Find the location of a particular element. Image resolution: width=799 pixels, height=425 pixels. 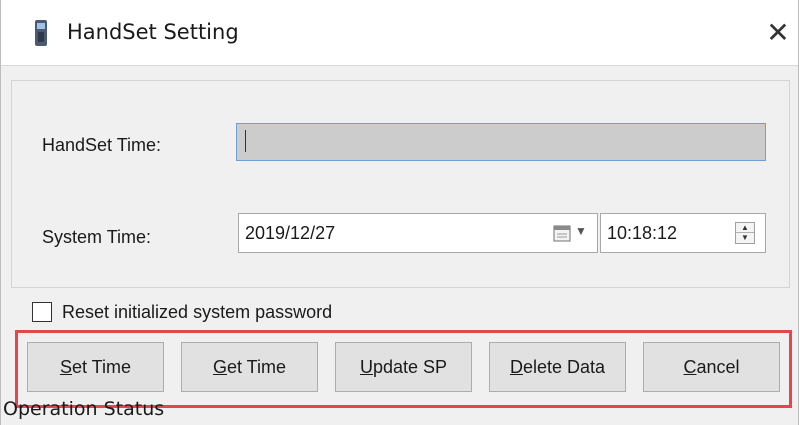

update-sp-mnemonic: U is located at coordinates (366, 367).